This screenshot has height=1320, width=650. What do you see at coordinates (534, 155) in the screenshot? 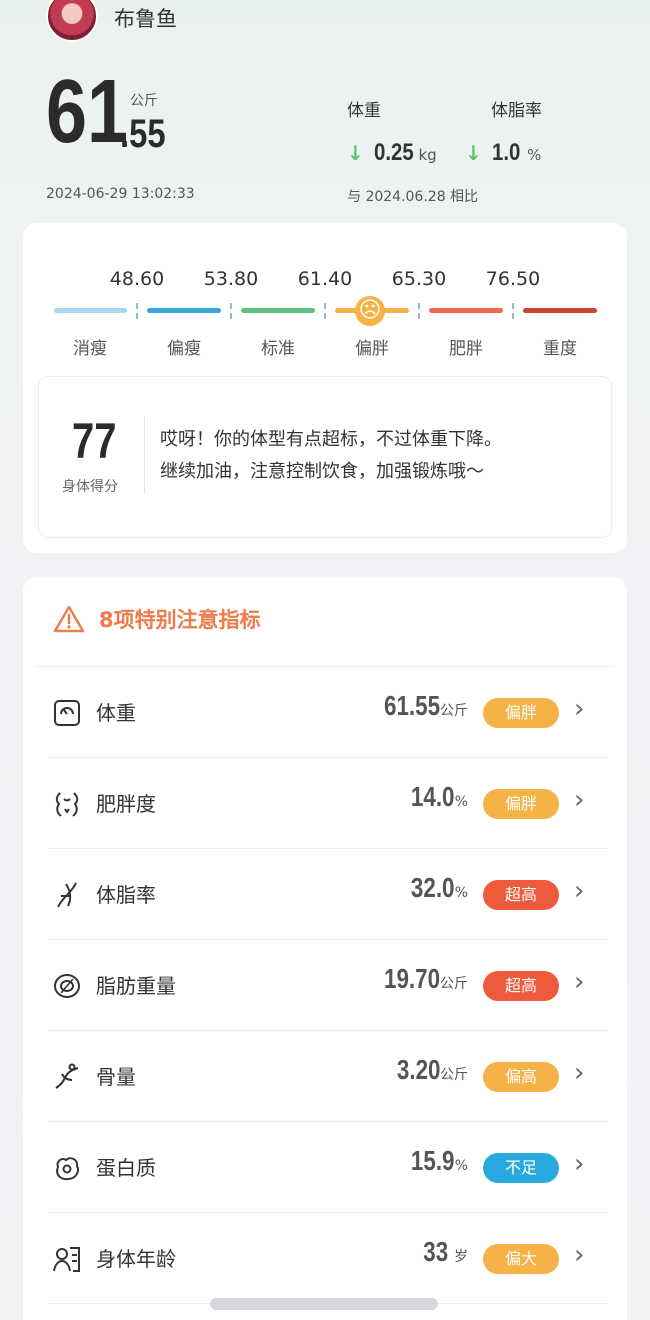
I see `stat-unit: %` at bounding box center [534, 155].